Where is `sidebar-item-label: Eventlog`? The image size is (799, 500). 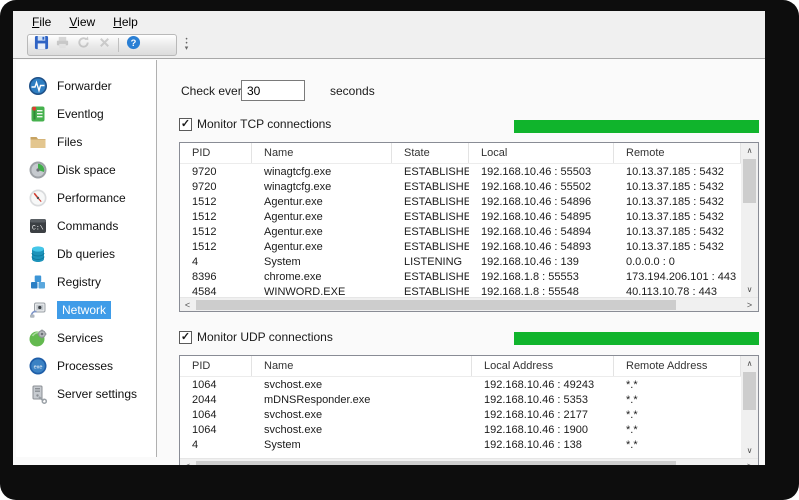
sidebar-item-label: Eventlog is located at coordinates (80, 114).